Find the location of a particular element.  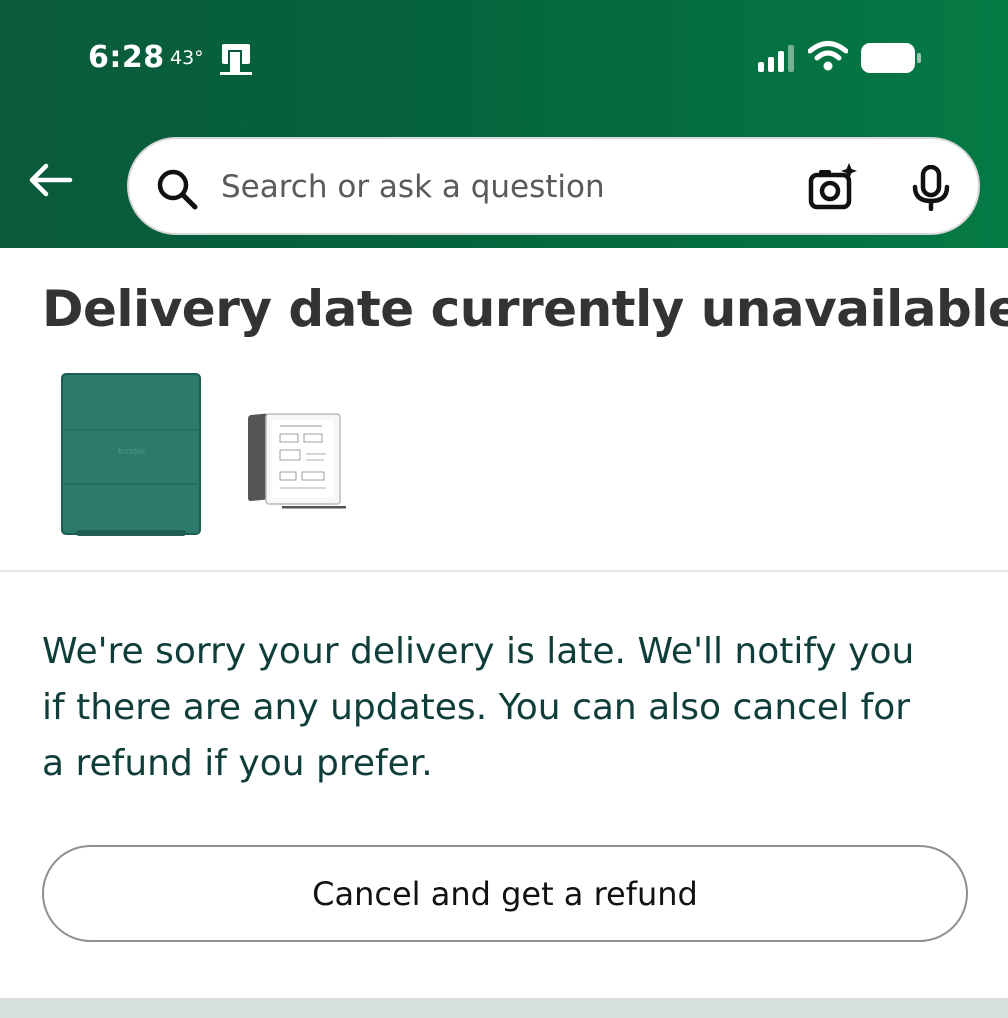

app-notification-icon is located at coordinates (236, 62).